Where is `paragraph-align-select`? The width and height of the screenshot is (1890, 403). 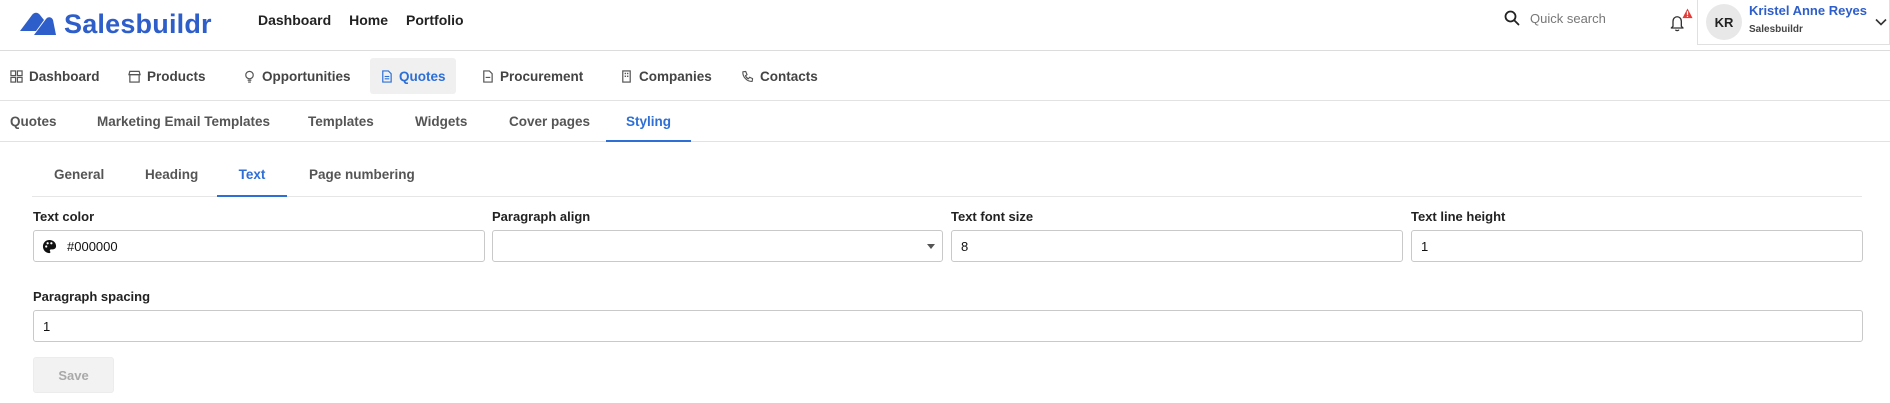 paragraph-align-select is located at coordinates (717, 246).